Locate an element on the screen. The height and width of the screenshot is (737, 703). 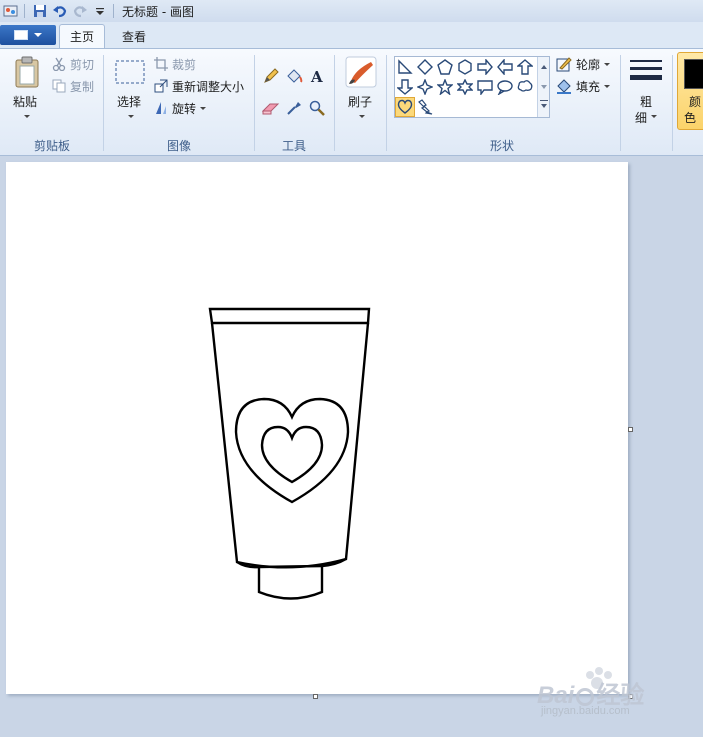
tube-top-rim is located at coordinates (289, 316).